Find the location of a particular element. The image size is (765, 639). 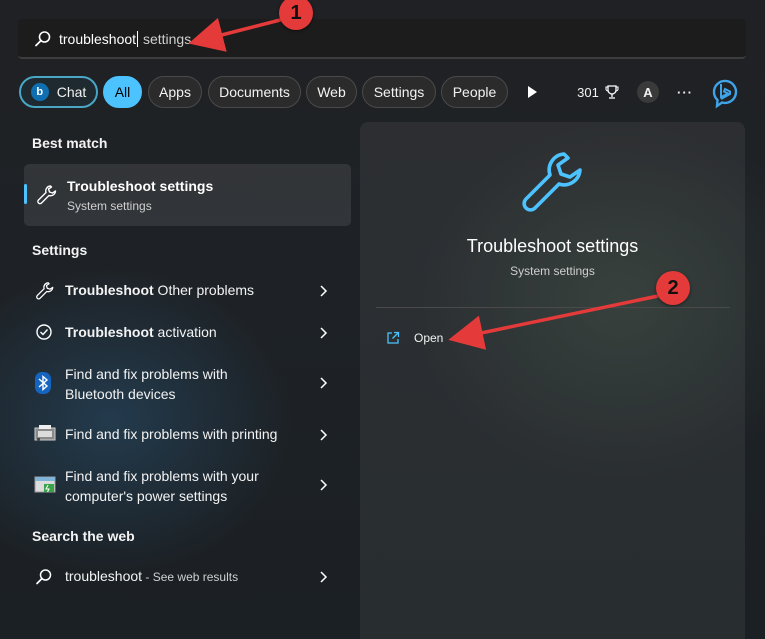

tab-settings: Settings is located at coordinates (399, 92).